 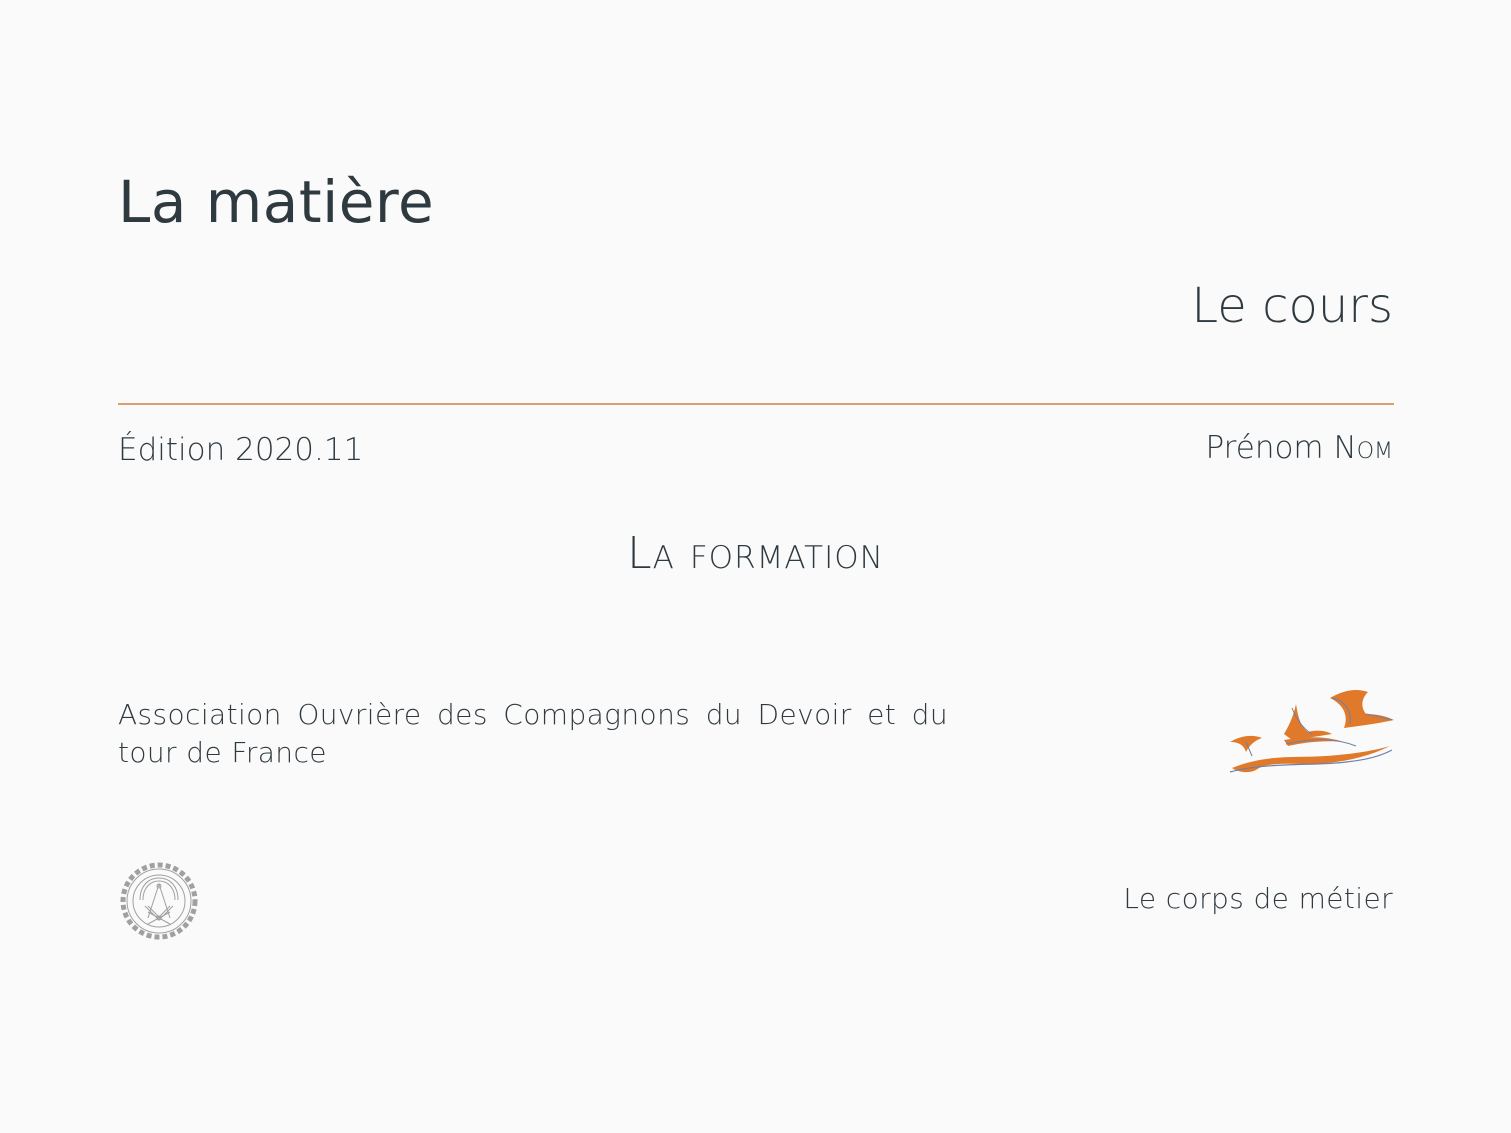 What do you see at coordinates (159, 901) in the screenshot?
I see `compagnons-emblem-icon` at bounding box center [159, 901].